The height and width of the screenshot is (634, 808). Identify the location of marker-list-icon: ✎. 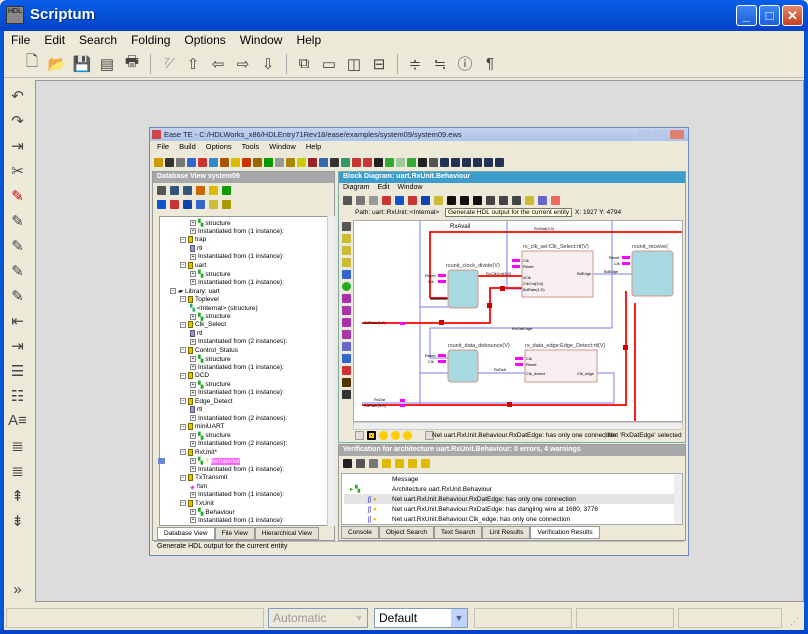
(18, 295).